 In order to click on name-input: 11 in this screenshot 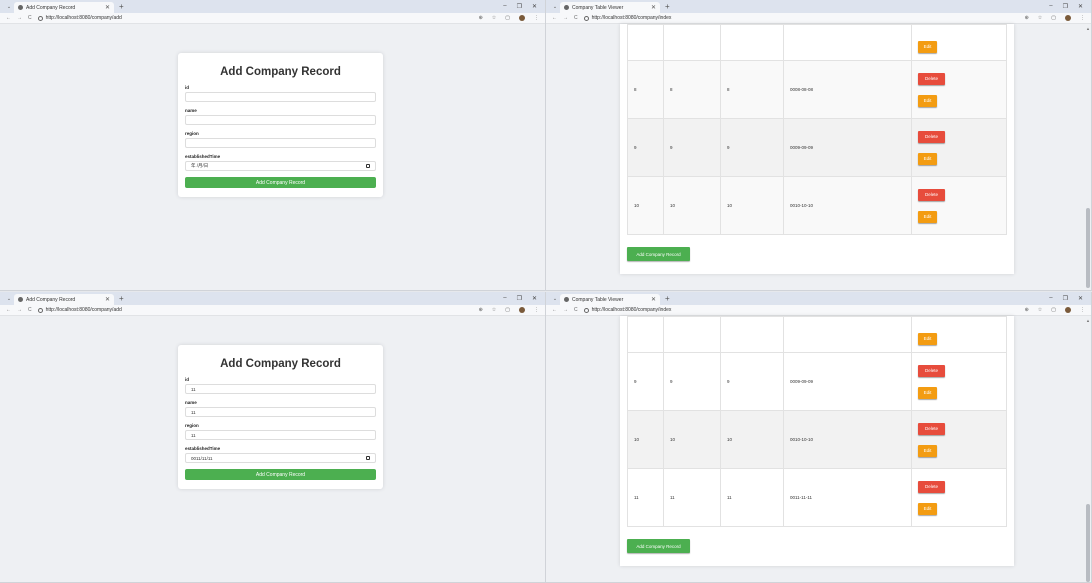, I will do `click(280, 412)`.